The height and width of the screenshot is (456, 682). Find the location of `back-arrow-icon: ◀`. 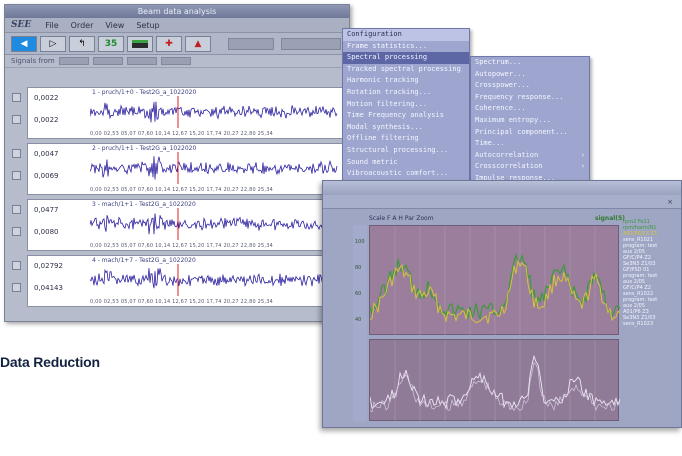

back-arrow-icon: ◀ is located at coordinates (24, 43).